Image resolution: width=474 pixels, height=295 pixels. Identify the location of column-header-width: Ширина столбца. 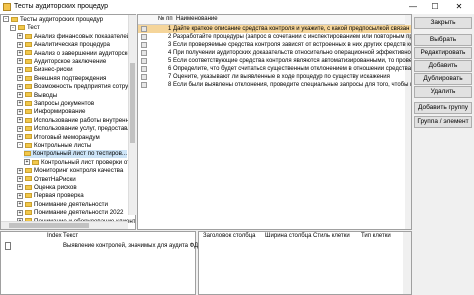
(288, 236).